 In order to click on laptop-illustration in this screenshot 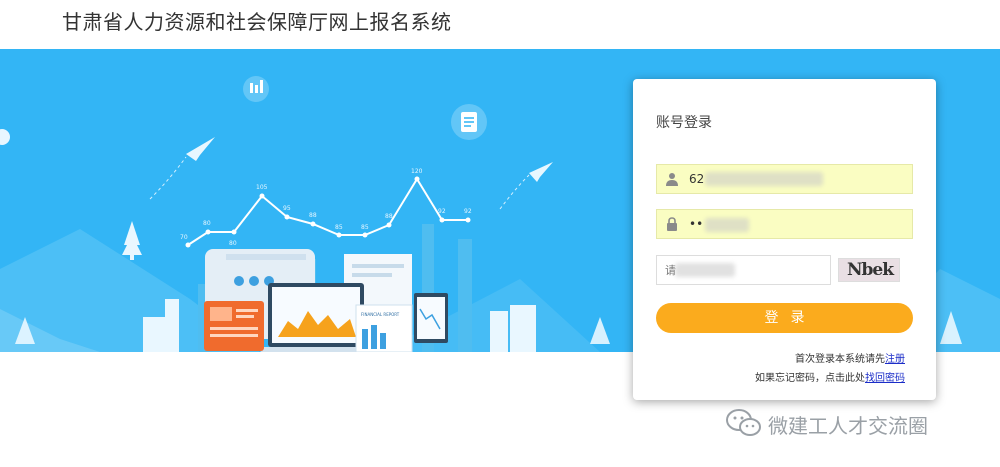, I will do `click(316, 317)`.